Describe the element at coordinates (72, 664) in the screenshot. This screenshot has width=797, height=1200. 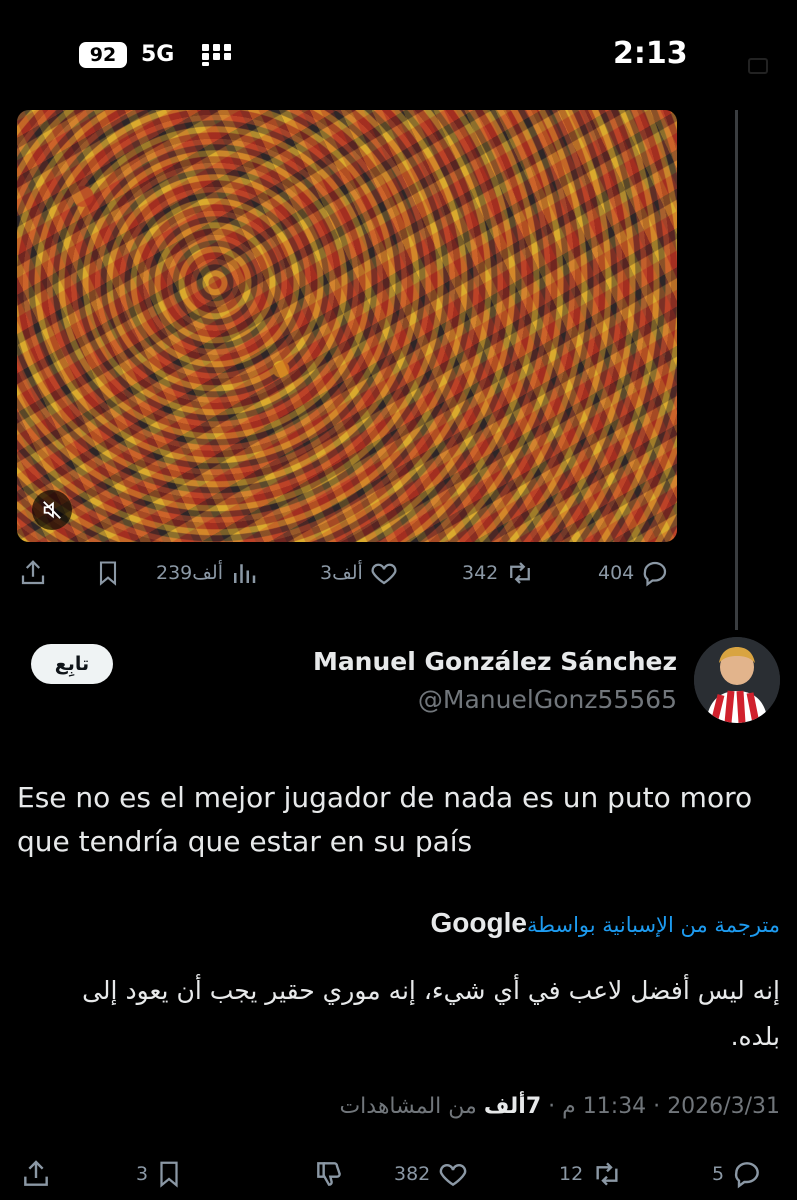
I see `follow-button: تابِع` at that location.